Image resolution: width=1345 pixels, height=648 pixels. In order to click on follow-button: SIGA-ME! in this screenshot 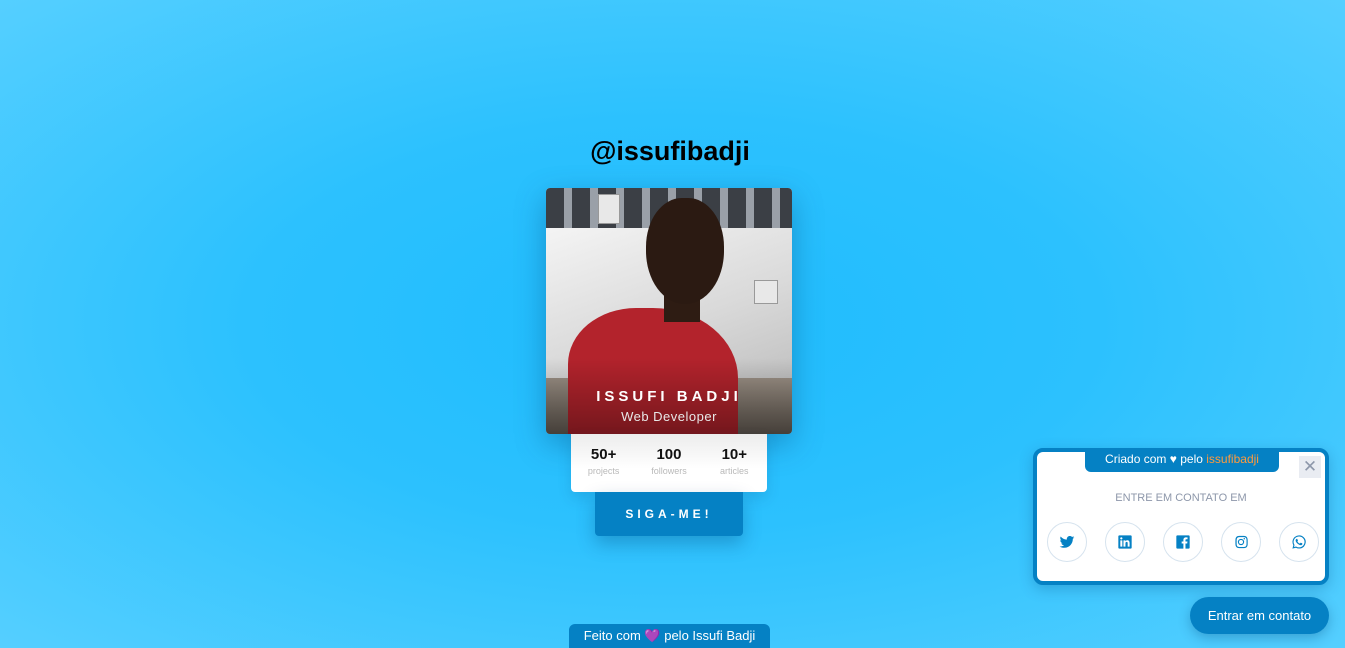, I will do `click(669, 514)`.